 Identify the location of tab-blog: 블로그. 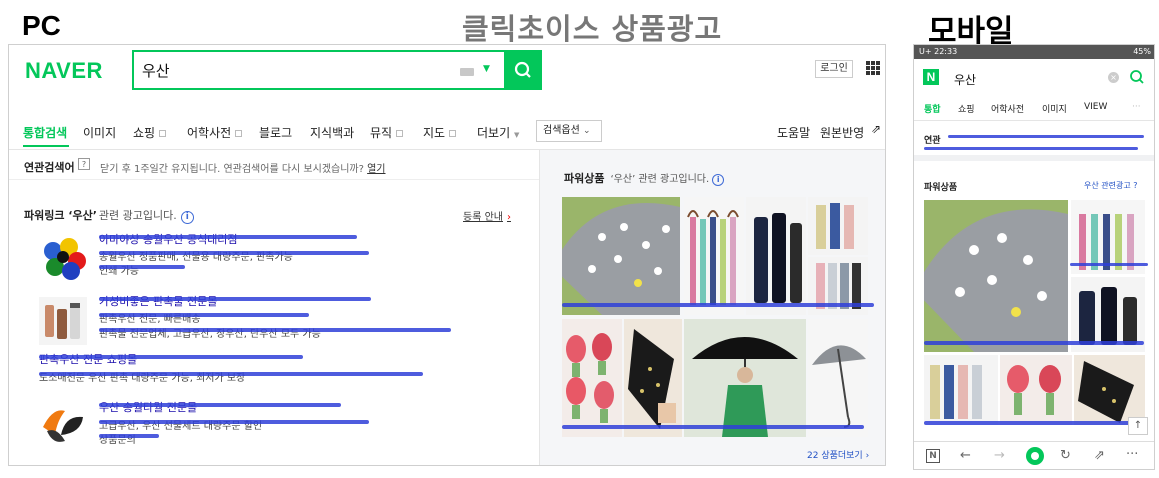
(275, 132).